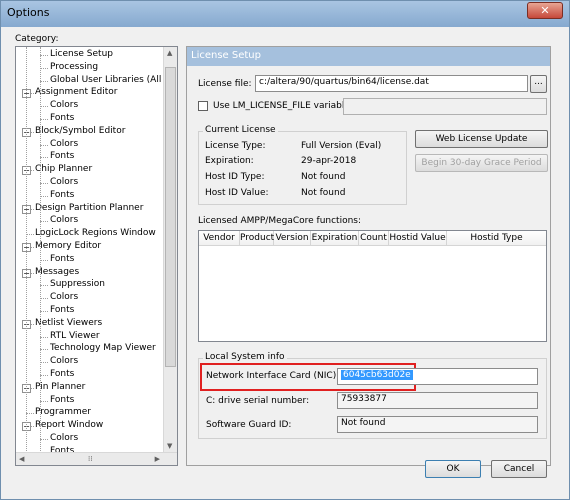  I want to click on software-guard-field: Not found, so click(437, 424).